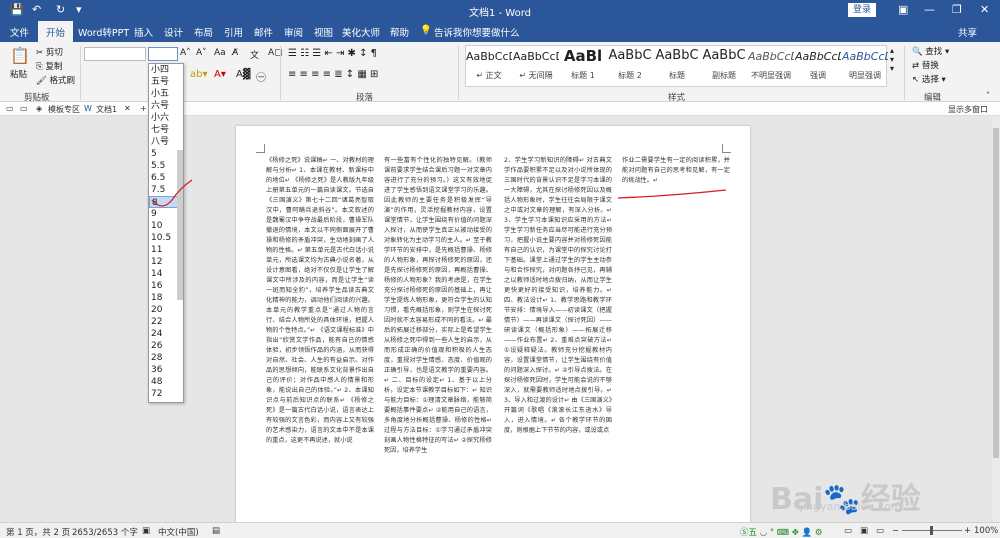 Image resolution: width=1000 pixels, height=538 pixels. Describe the element at coordinates (64, 109) in the screenshot. I see `tab-template-zone: 模板专区` at that location.